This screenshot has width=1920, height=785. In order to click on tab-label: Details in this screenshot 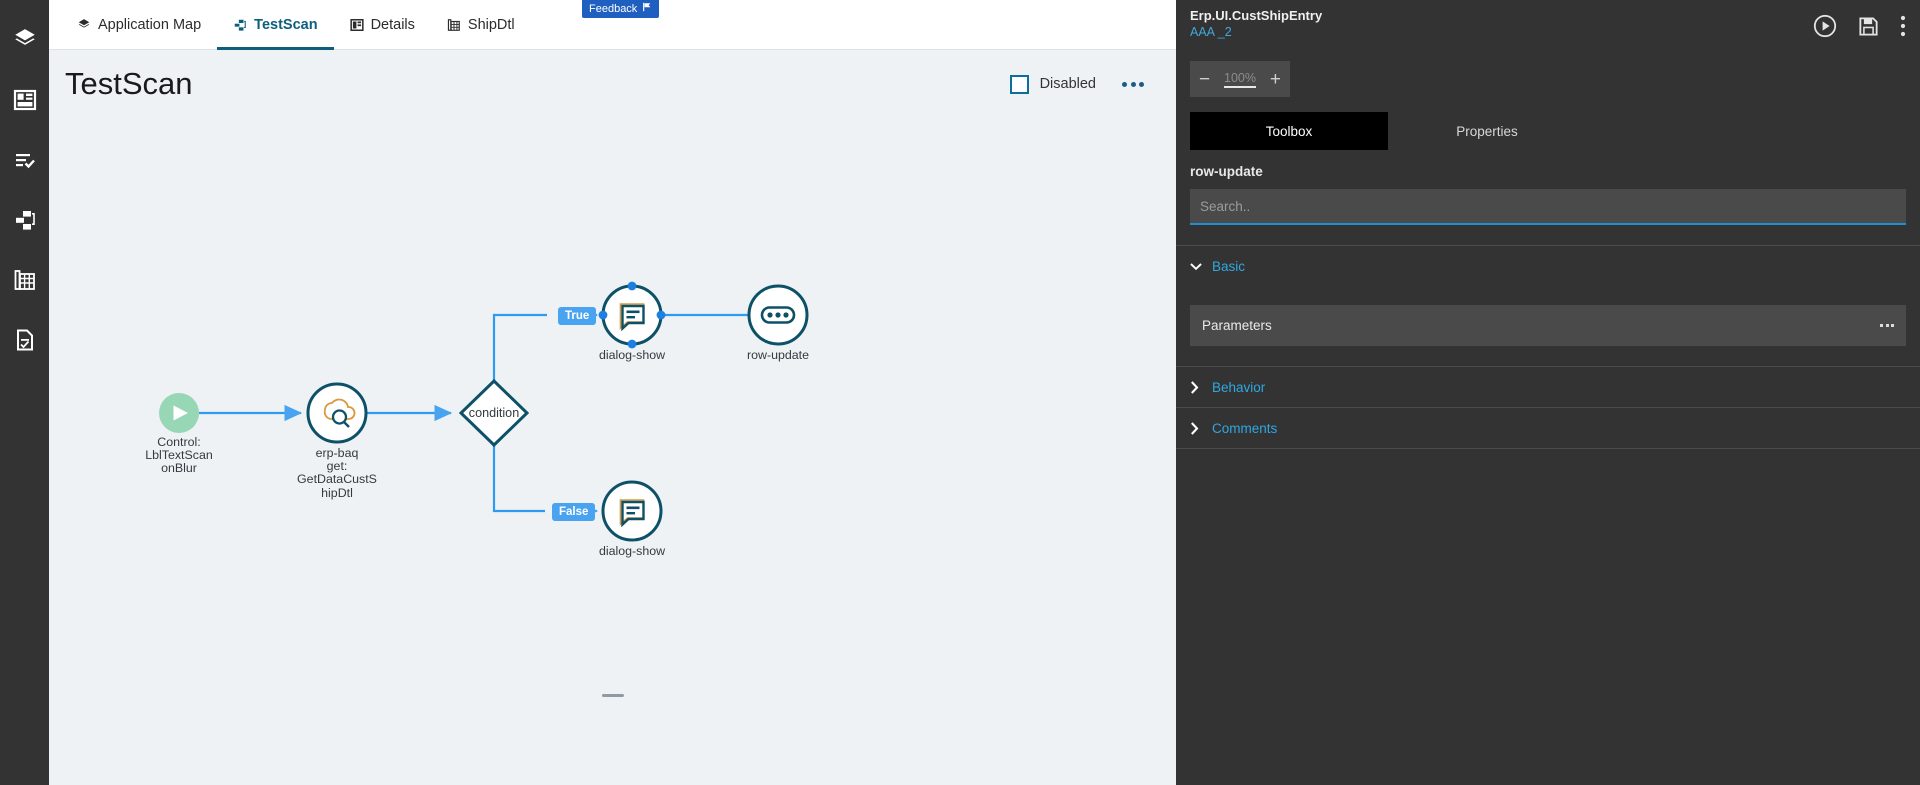, I will do `click(392, 24)`.